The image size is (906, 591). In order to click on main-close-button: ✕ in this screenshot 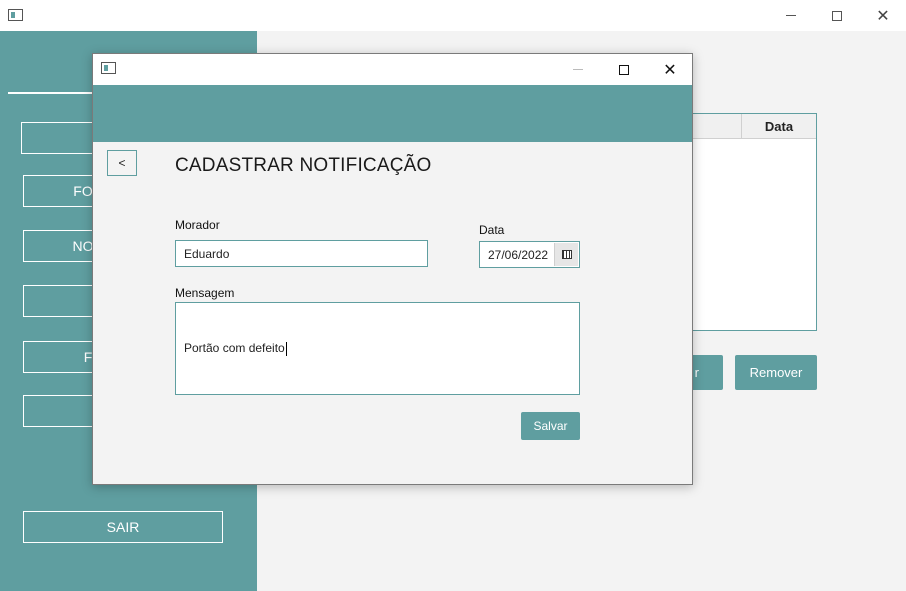, I will do `click(883, 15)`.